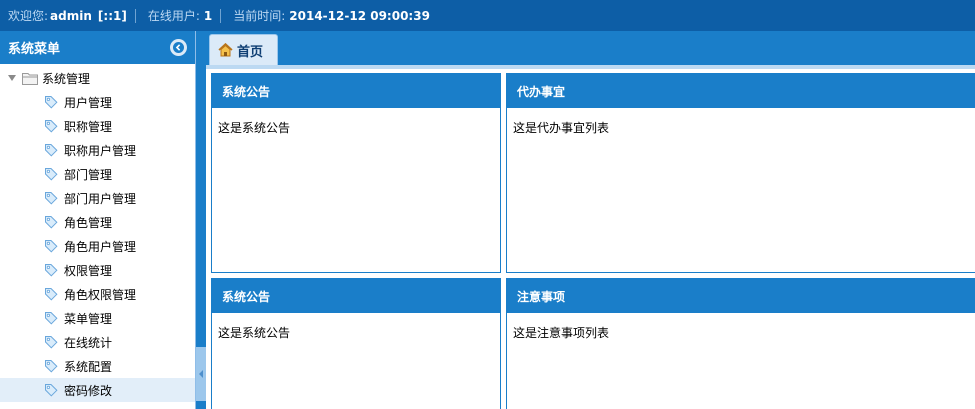 This screenshot has width=975, height=409. What do you see at coordinates (590, 48) in the screenshot?
I see `tab-bar: 首页` at bounding box center [590, 48].